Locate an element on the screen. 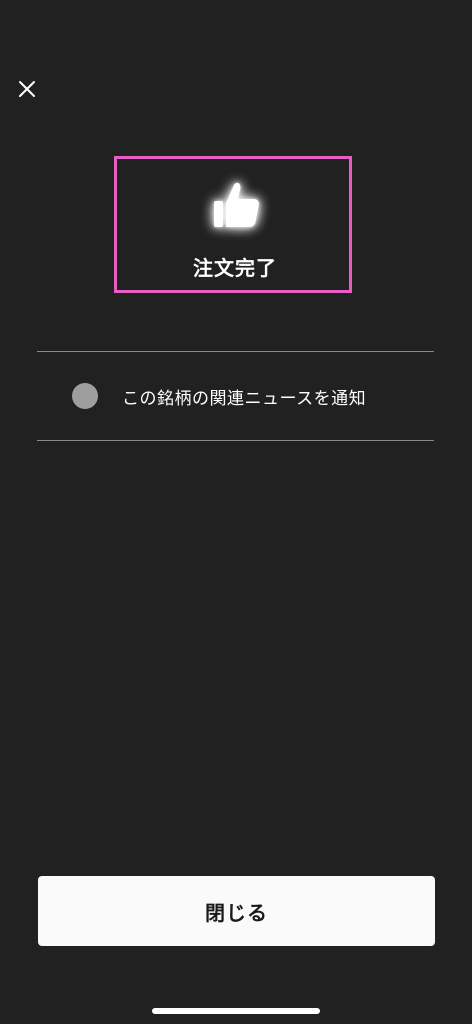 The height and width of the screenshot is (1024, 472). home-indicator is located at coordinates (236, 1011).